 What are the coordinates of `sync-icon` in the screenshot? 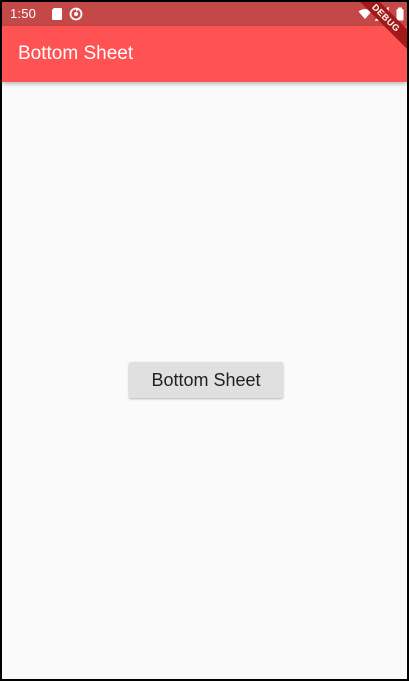 It's located at (76, 14).